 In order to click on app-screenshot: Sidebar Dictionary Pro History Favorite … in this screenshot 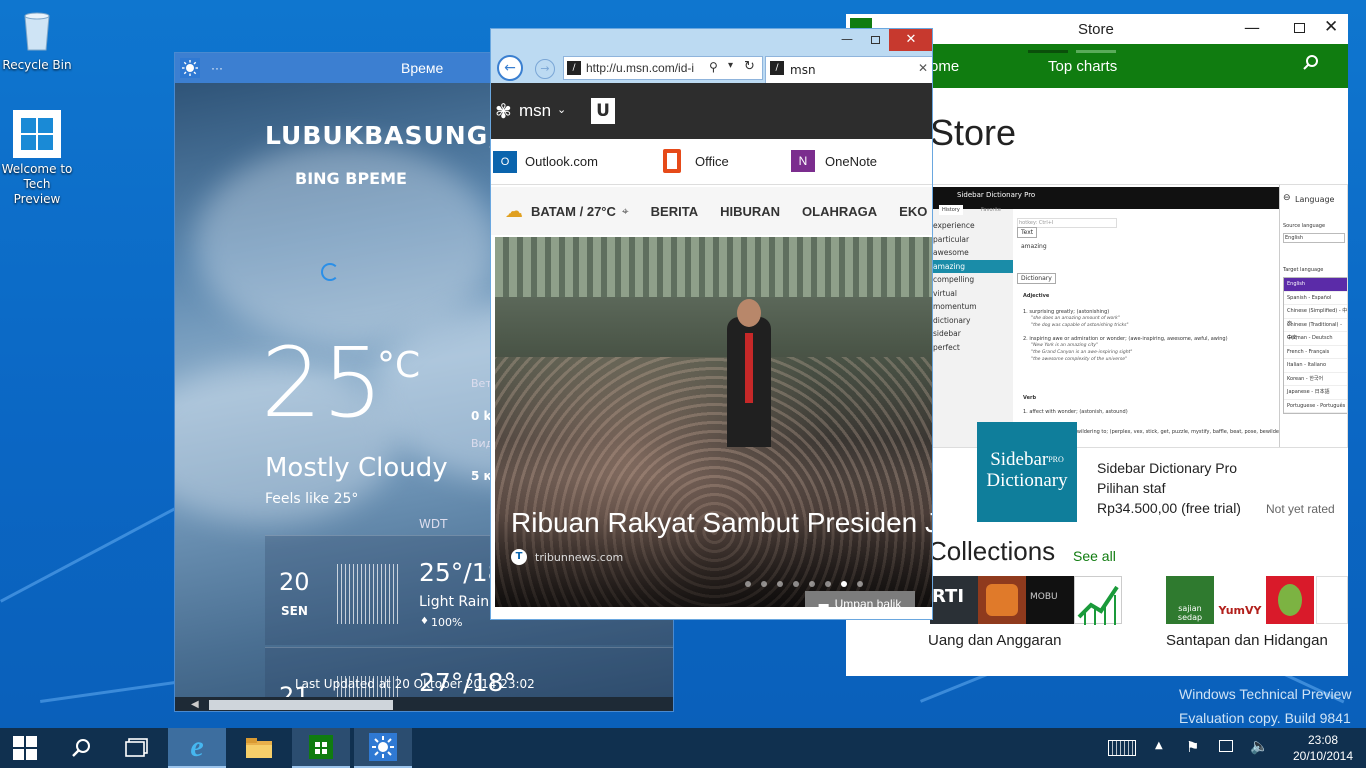, I will do `click(1139, 316)`.